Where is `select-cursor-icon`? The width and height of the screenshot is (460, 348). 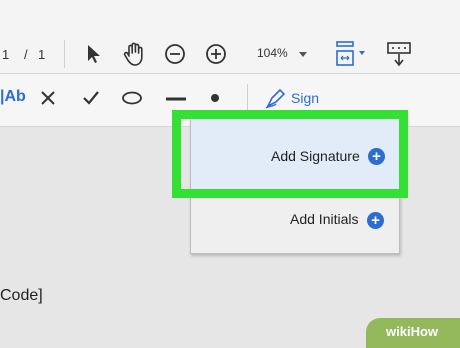 select-cursor-icon is located at coordinates (94, 54).